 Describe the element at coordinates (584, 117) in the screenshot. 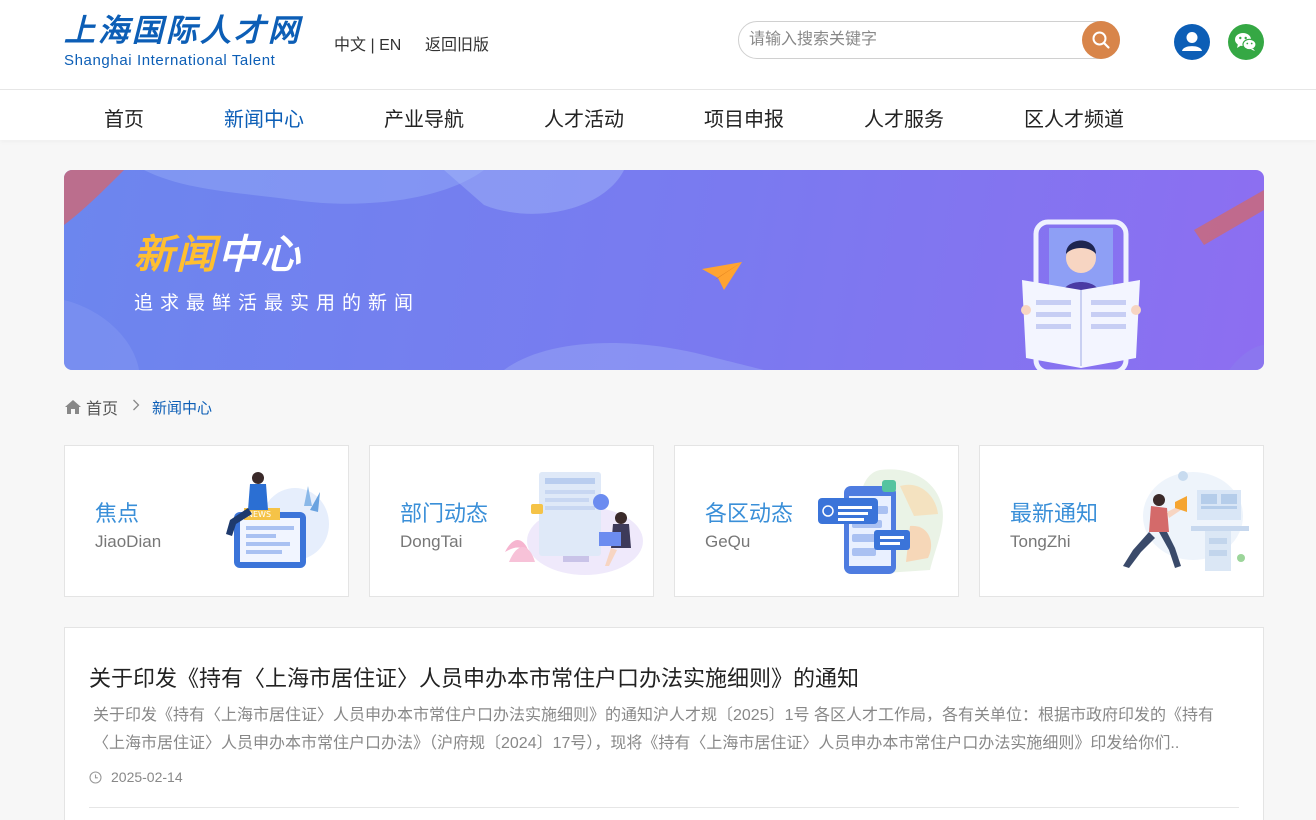

I see `nav-item-talent-events: 人才活动` at that location.